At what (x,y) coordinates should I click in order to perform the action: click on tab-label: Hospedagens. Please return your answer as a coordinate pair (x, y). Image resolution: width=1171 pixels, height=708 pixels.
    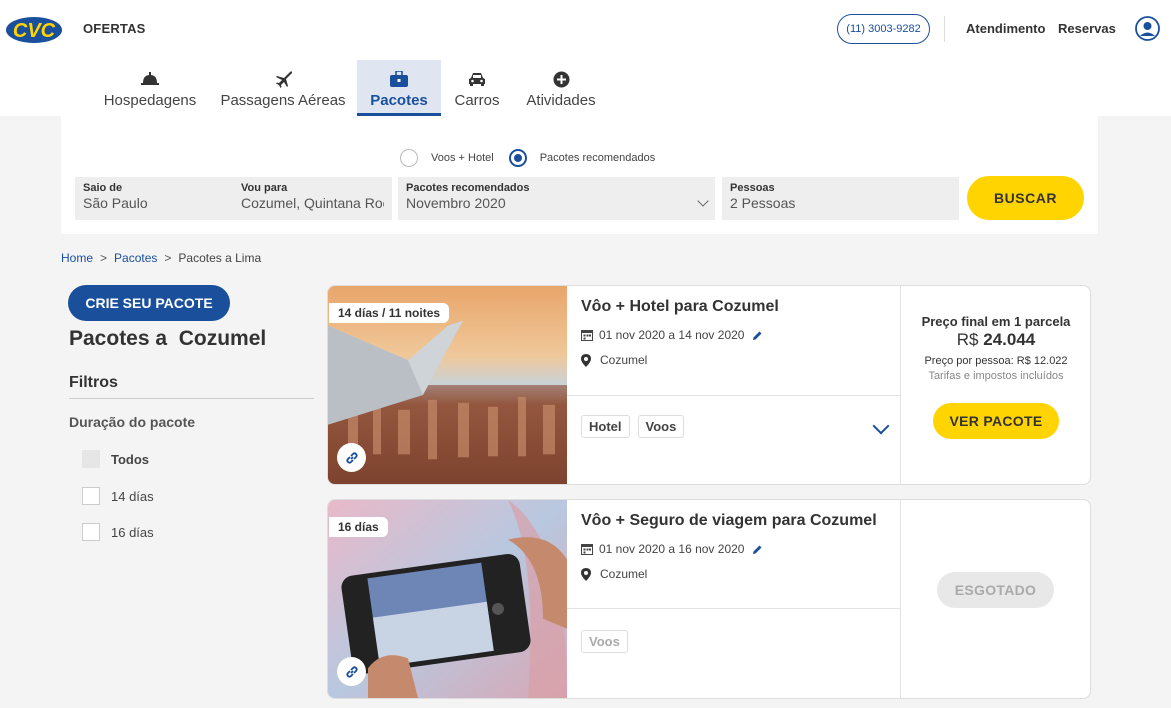
    Looking at the image, I should click on (150, 100).